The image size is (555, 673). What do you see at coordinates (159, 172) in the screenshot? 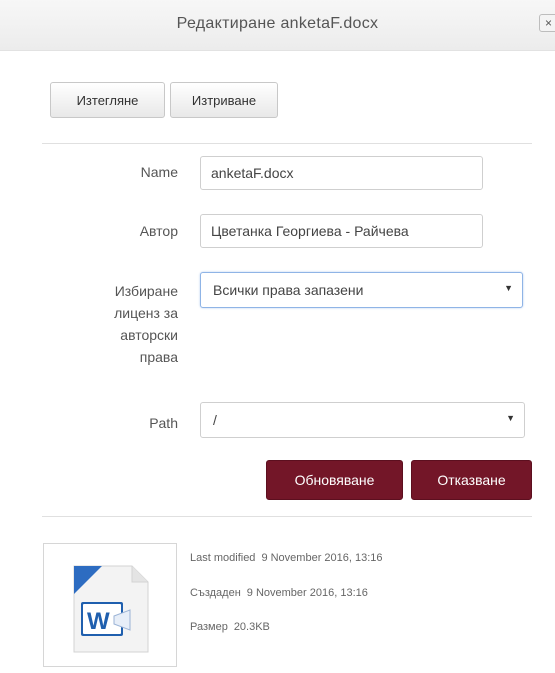
I see `name-label: Name` at bounding box center [159, 172].